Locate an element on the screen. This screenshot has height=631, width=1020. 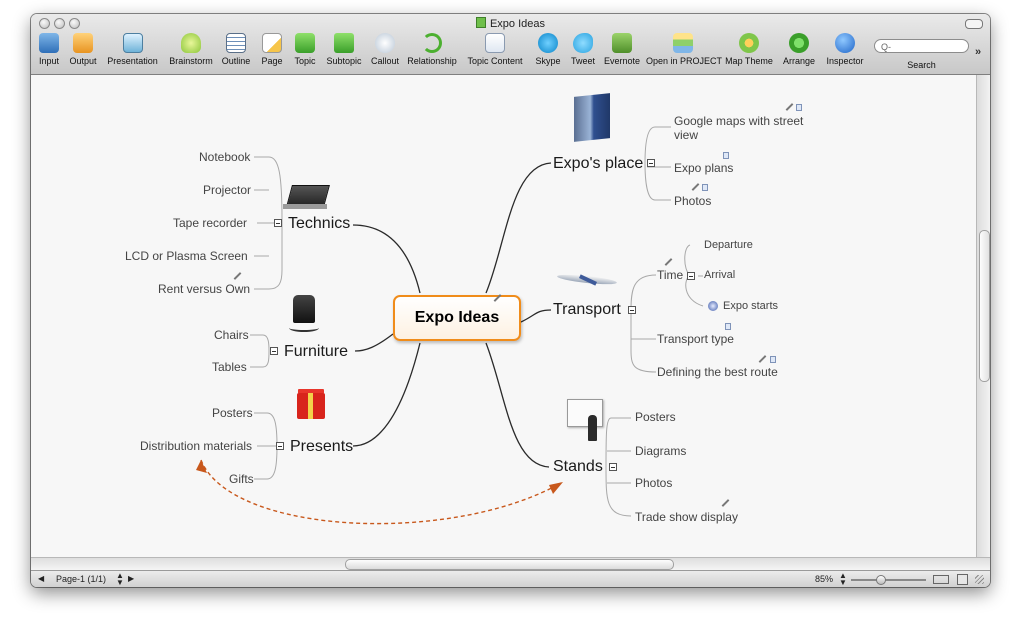
central-topic: Expo Ideas is located at coordinates (457, 318).